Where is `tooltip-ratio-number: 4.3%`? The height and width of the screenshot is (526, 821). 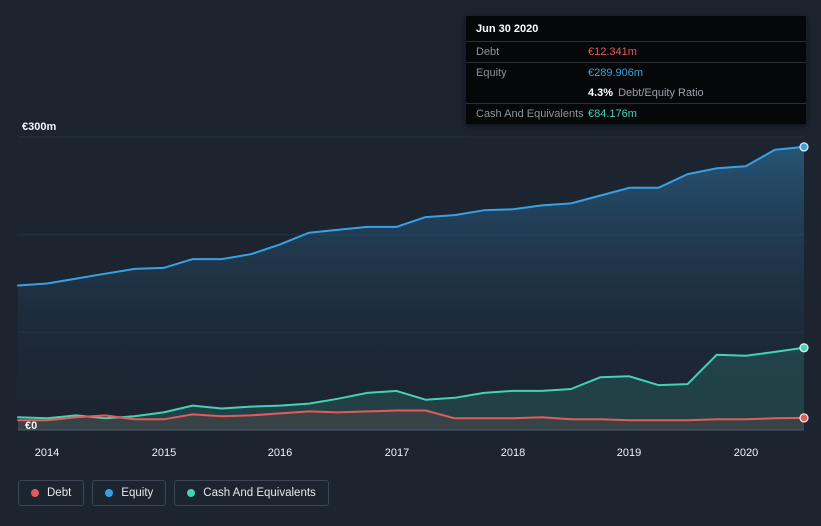
tooltip-ratio-number: 4.3% is located at coordinates (601, 93).